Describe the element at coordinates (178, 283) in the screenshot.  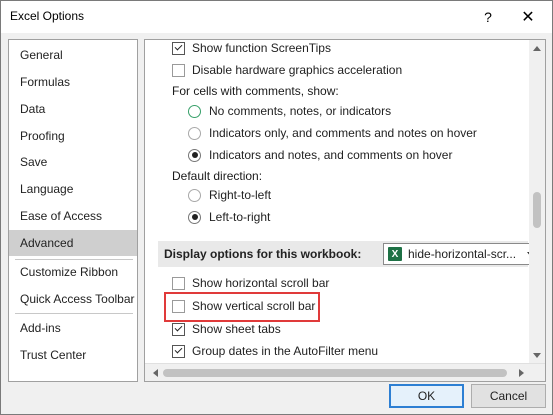
I see `show-hscroll-checkbox` at that location.